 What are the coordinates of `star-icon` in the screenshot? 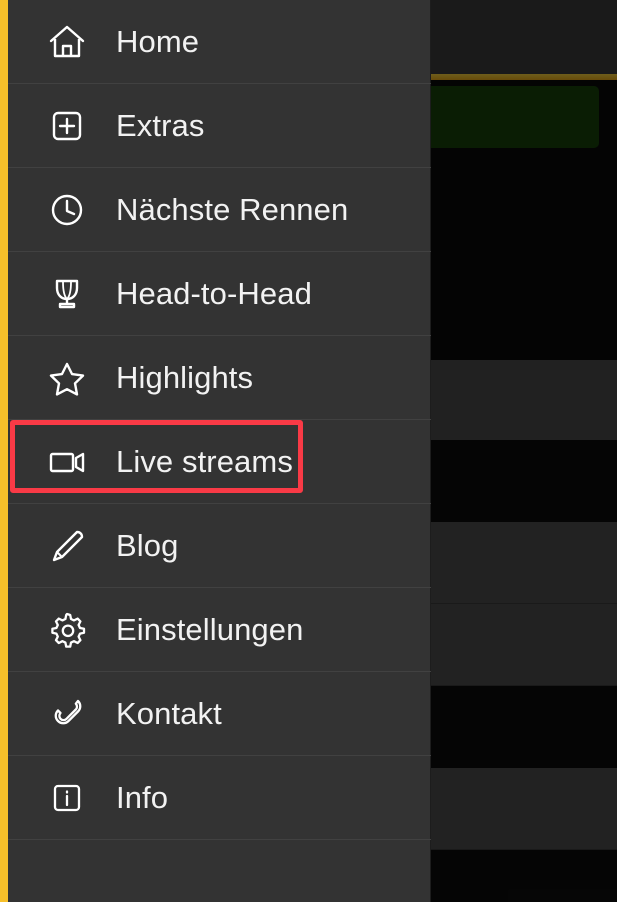 It's located at (67, 378).